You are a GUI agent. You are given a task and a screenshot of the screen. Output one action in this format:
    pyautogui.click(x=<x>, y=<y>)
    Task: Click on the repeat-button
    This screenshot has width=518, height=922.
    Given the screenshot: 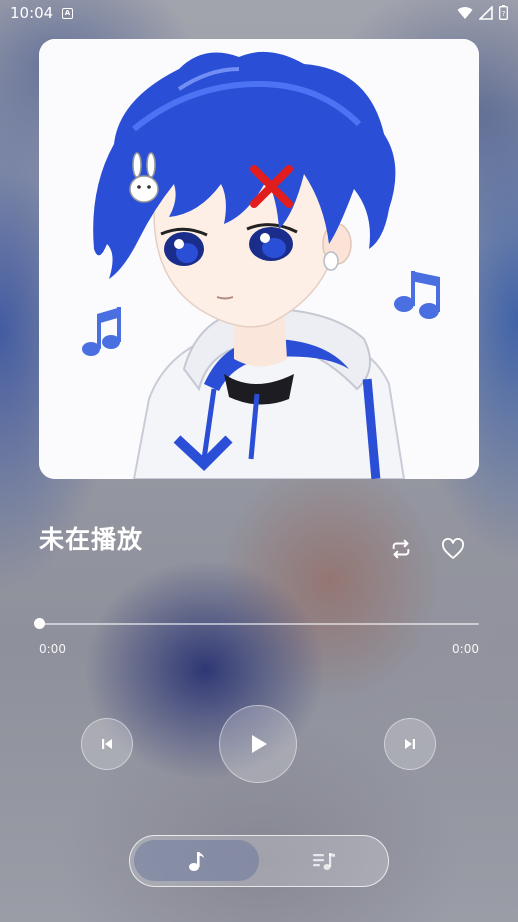 What is the action you would take?
    pyautogui.click(x=401, y=549)
    